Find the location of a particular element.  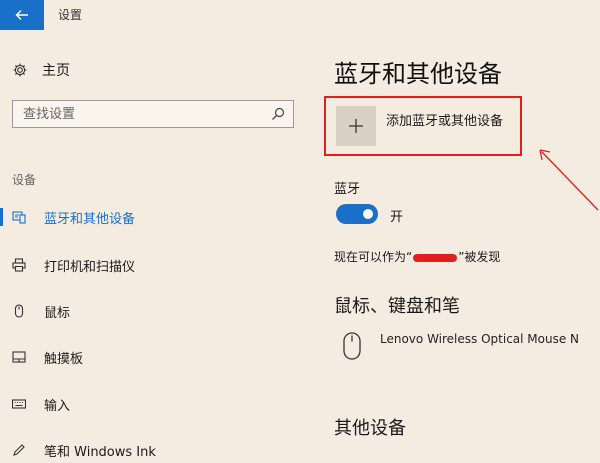

device-item-mouse: Lenovo Wireless Optical Mouse N is located at coordinates (467, 346).